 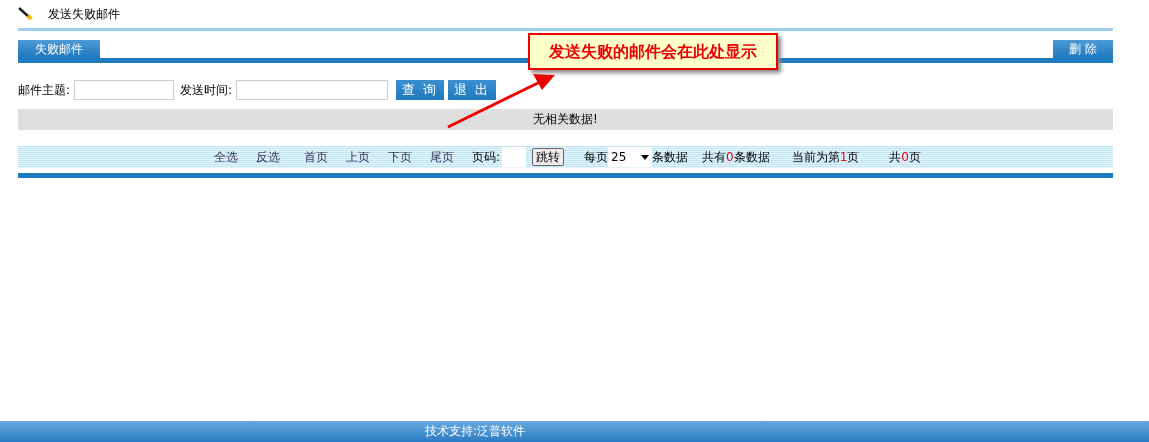 I want to click on pager-link: 反选, so click(x=268, y=157).